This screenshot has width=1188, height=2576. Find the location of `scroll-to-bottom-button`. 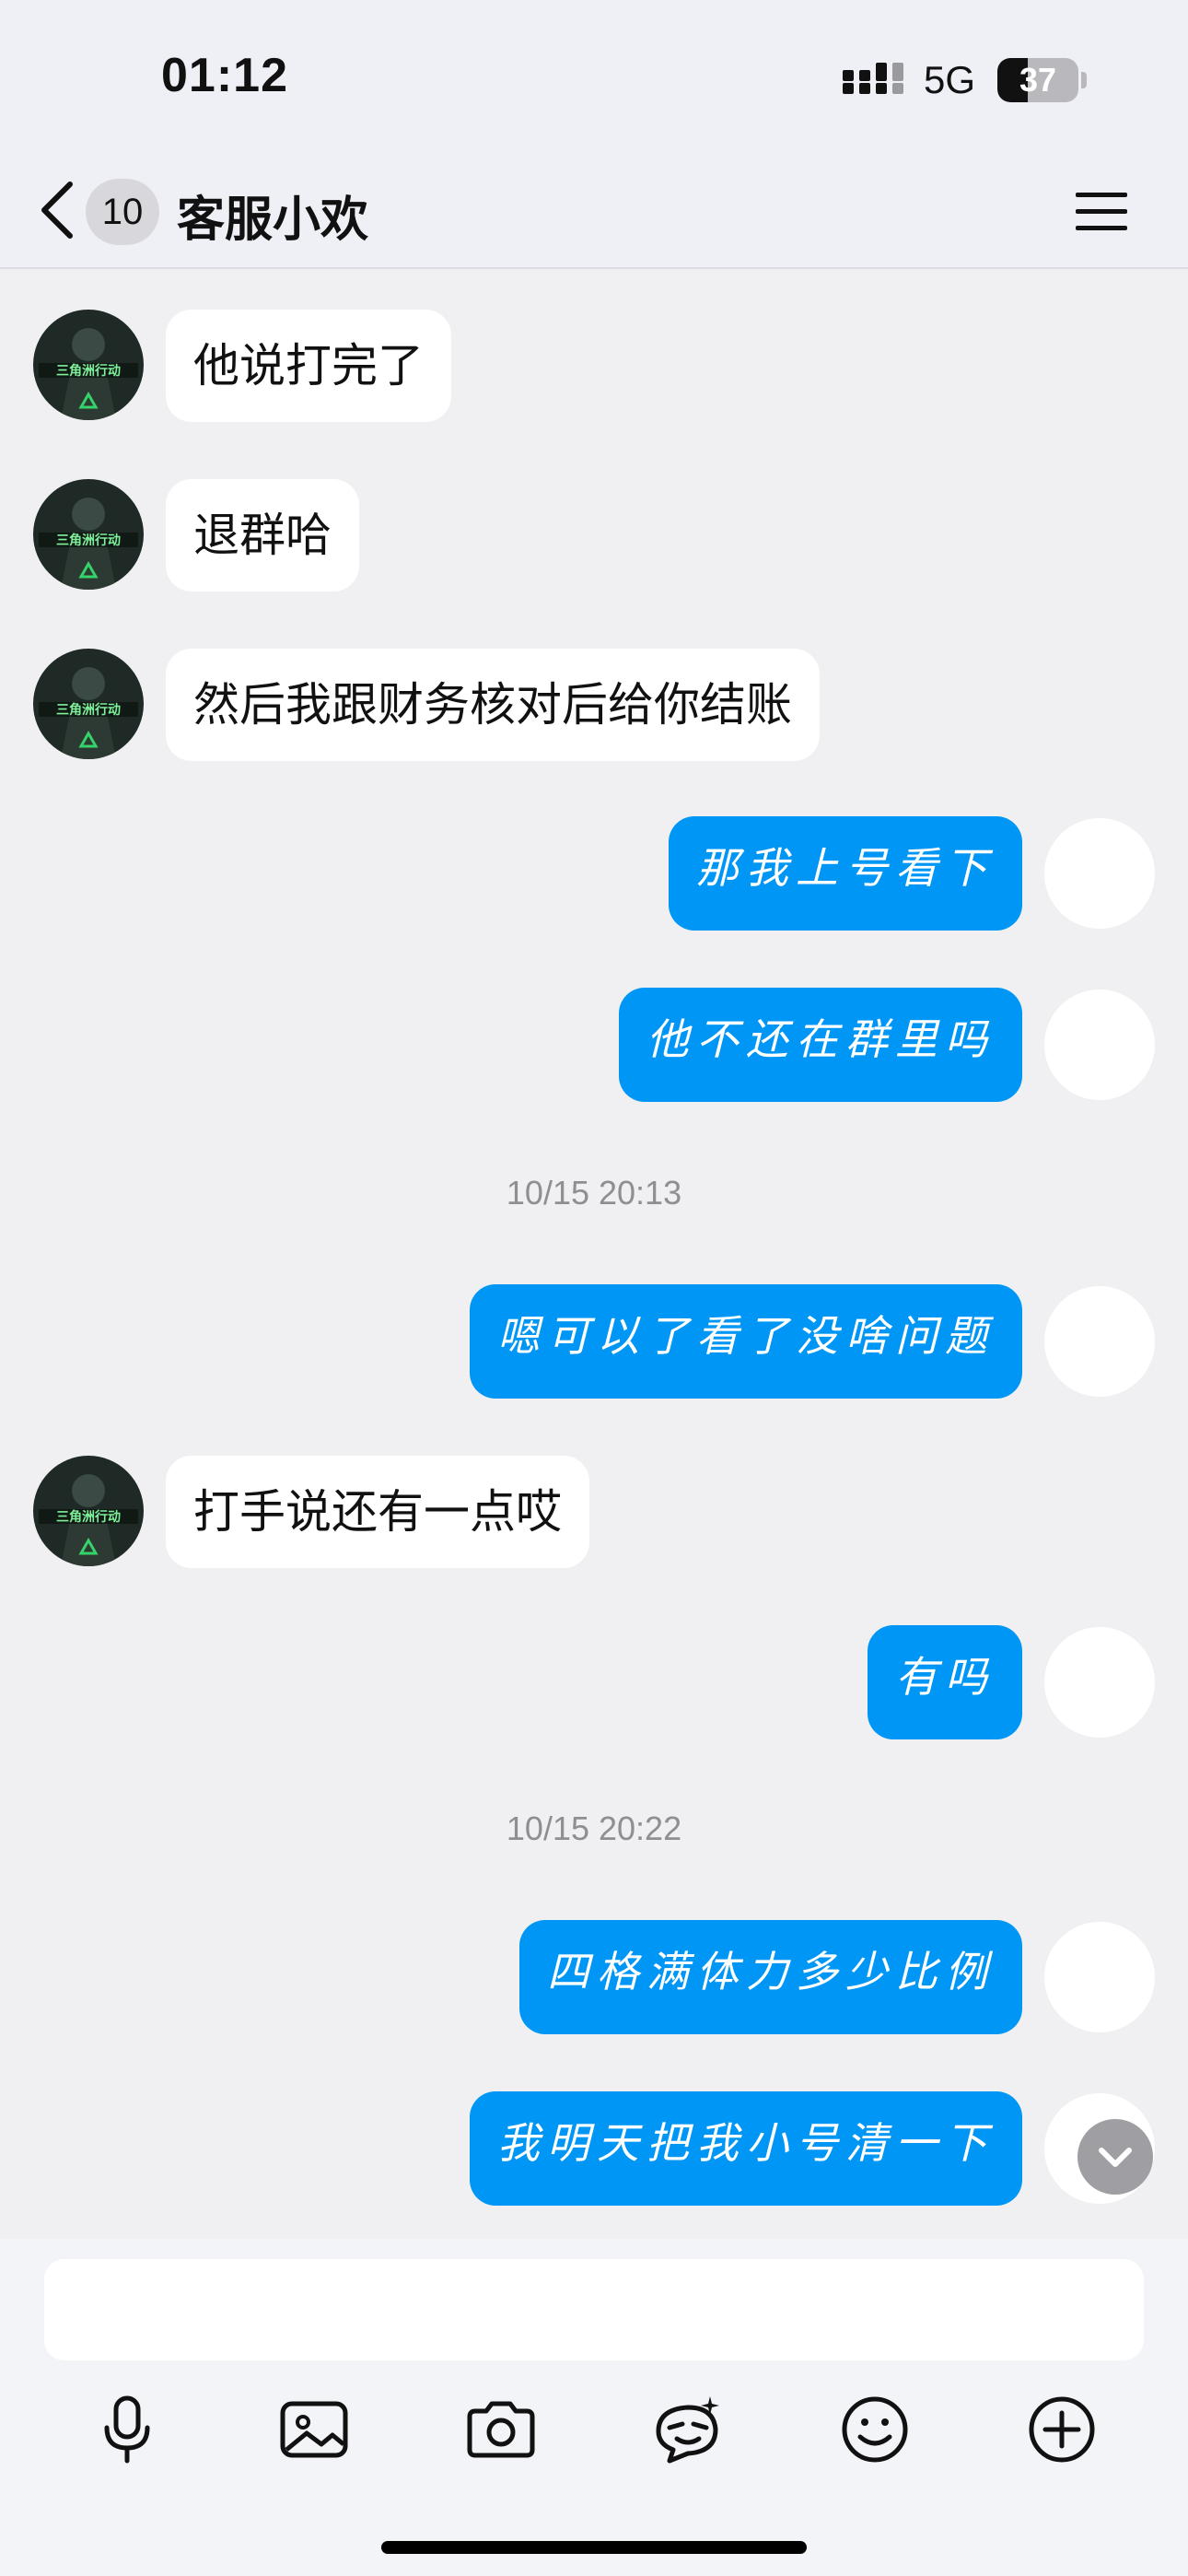

scroll-to-bottom-button is located at coordinates (1115, 2157).